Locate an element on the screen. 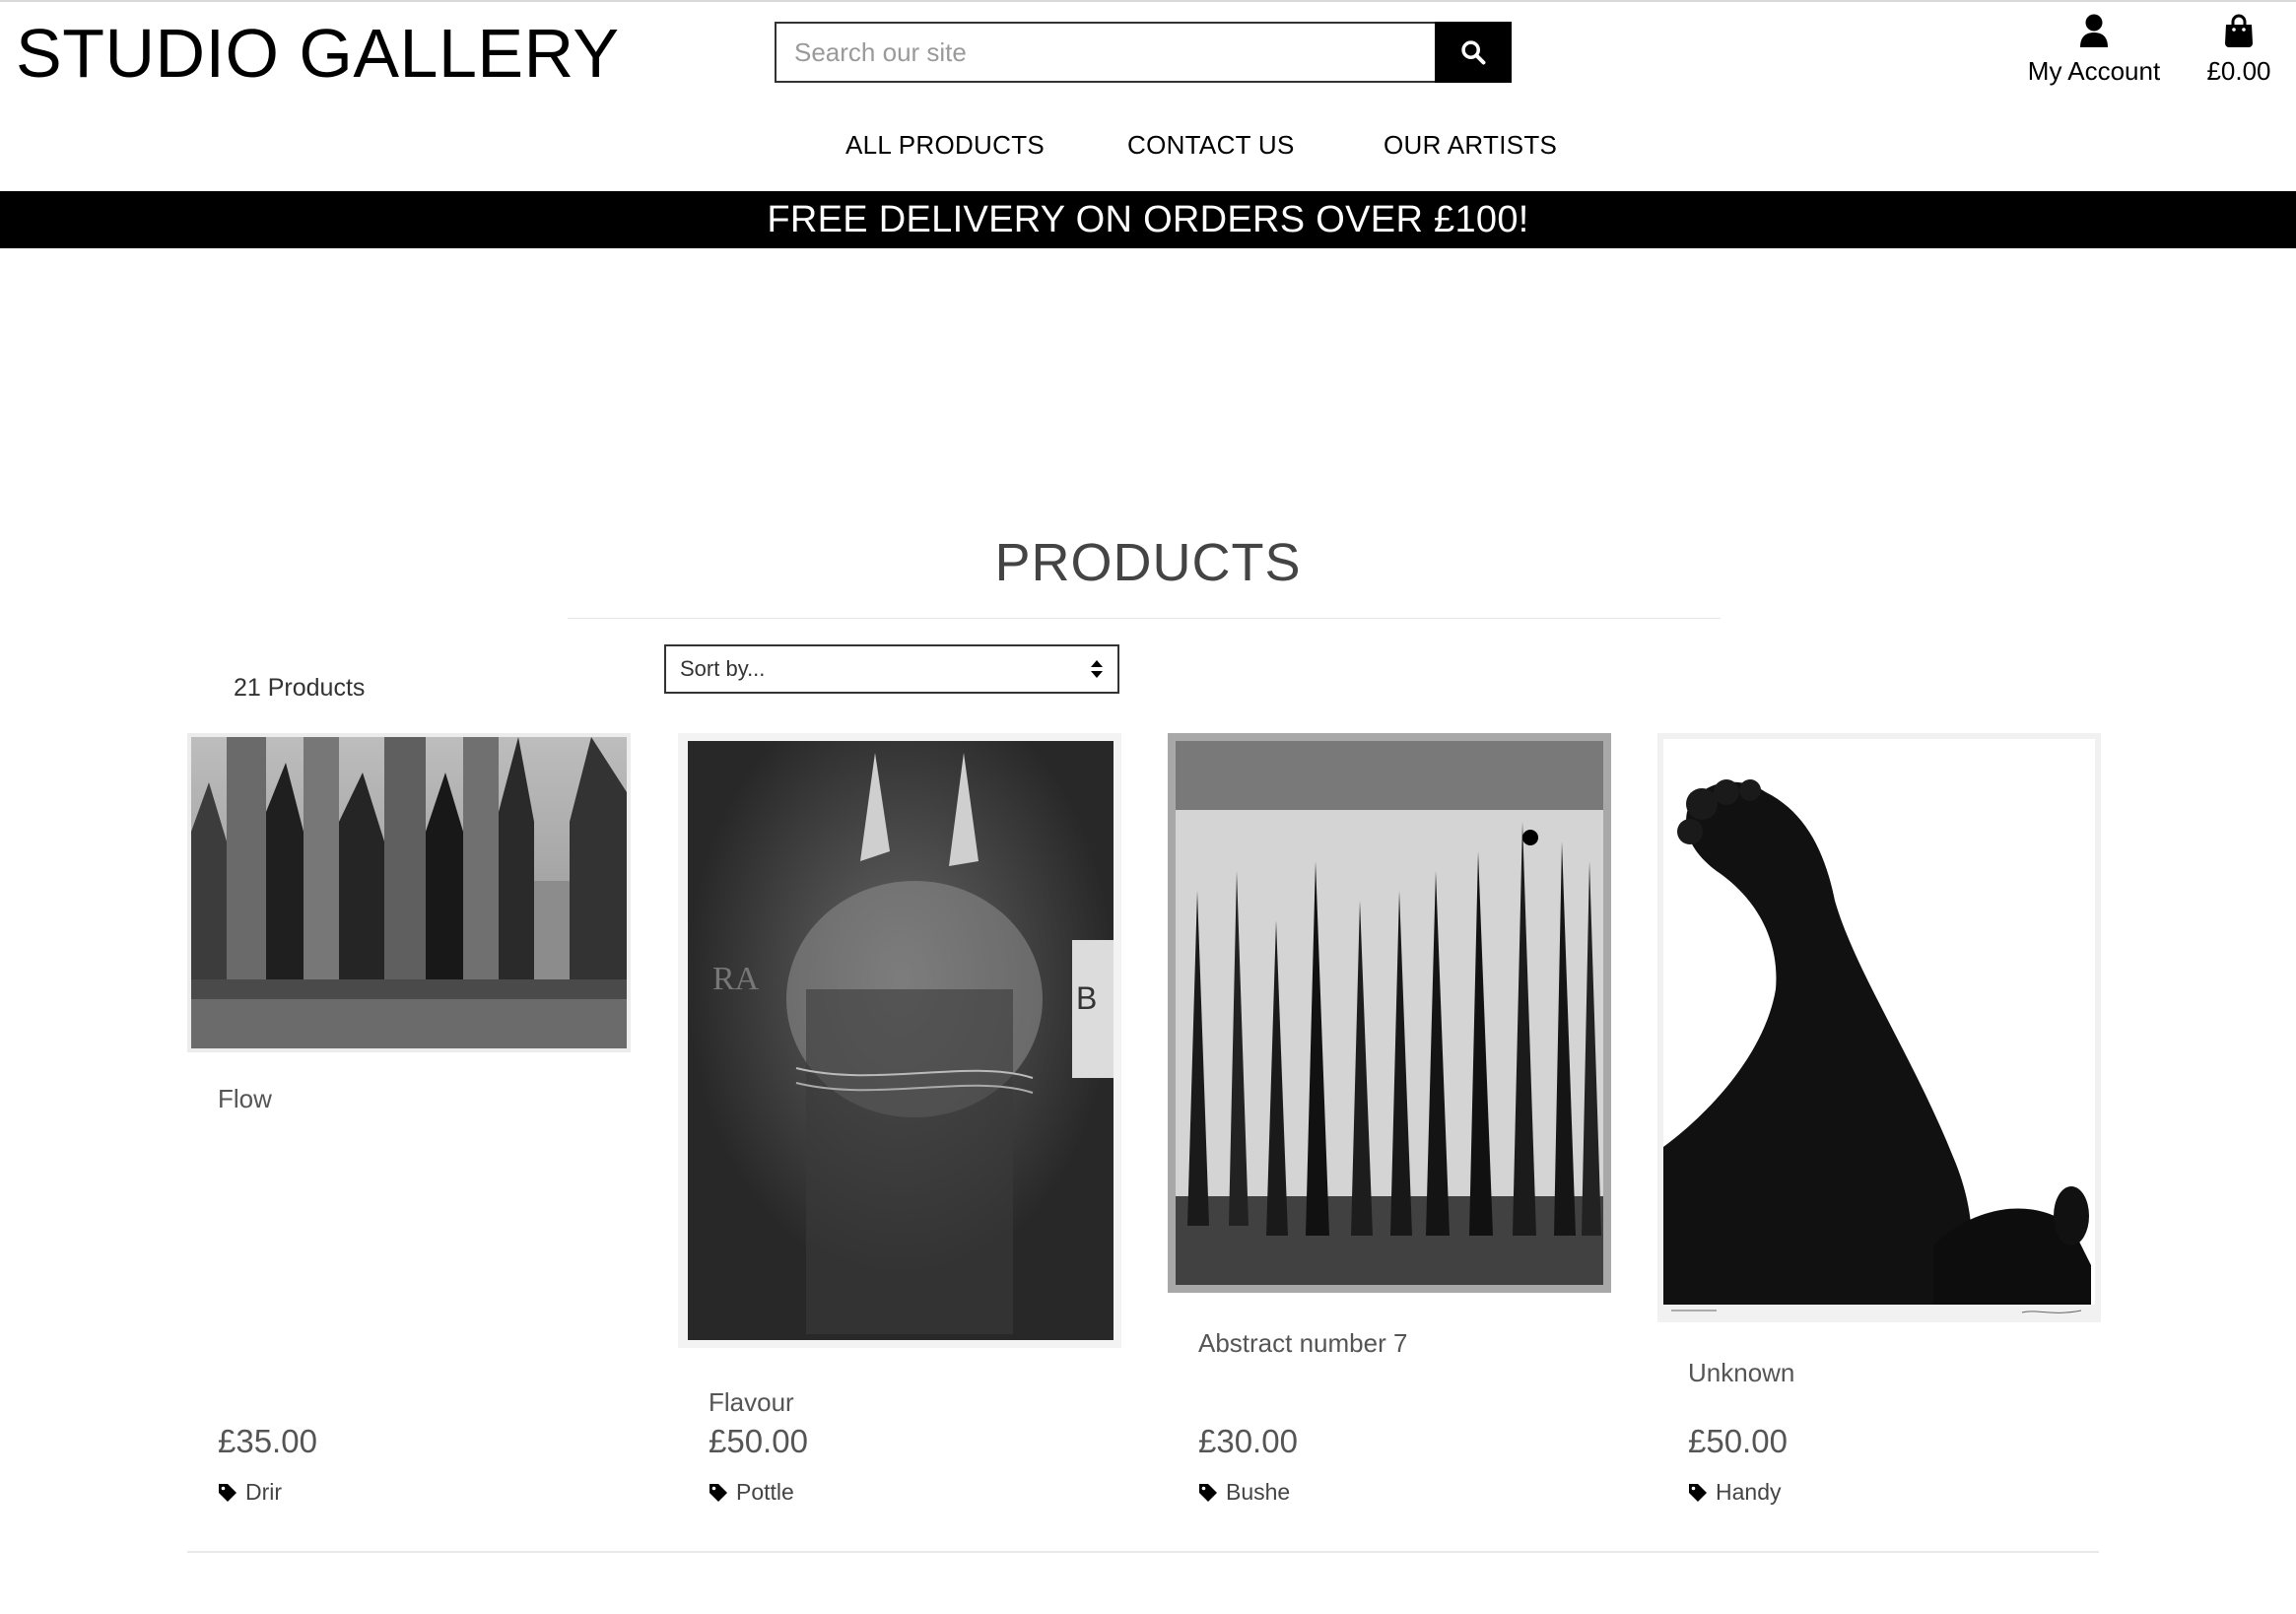 Image resolution: width=2296 pixels, height=1614 pixels. top-border is located at coordinates (1148, 1).